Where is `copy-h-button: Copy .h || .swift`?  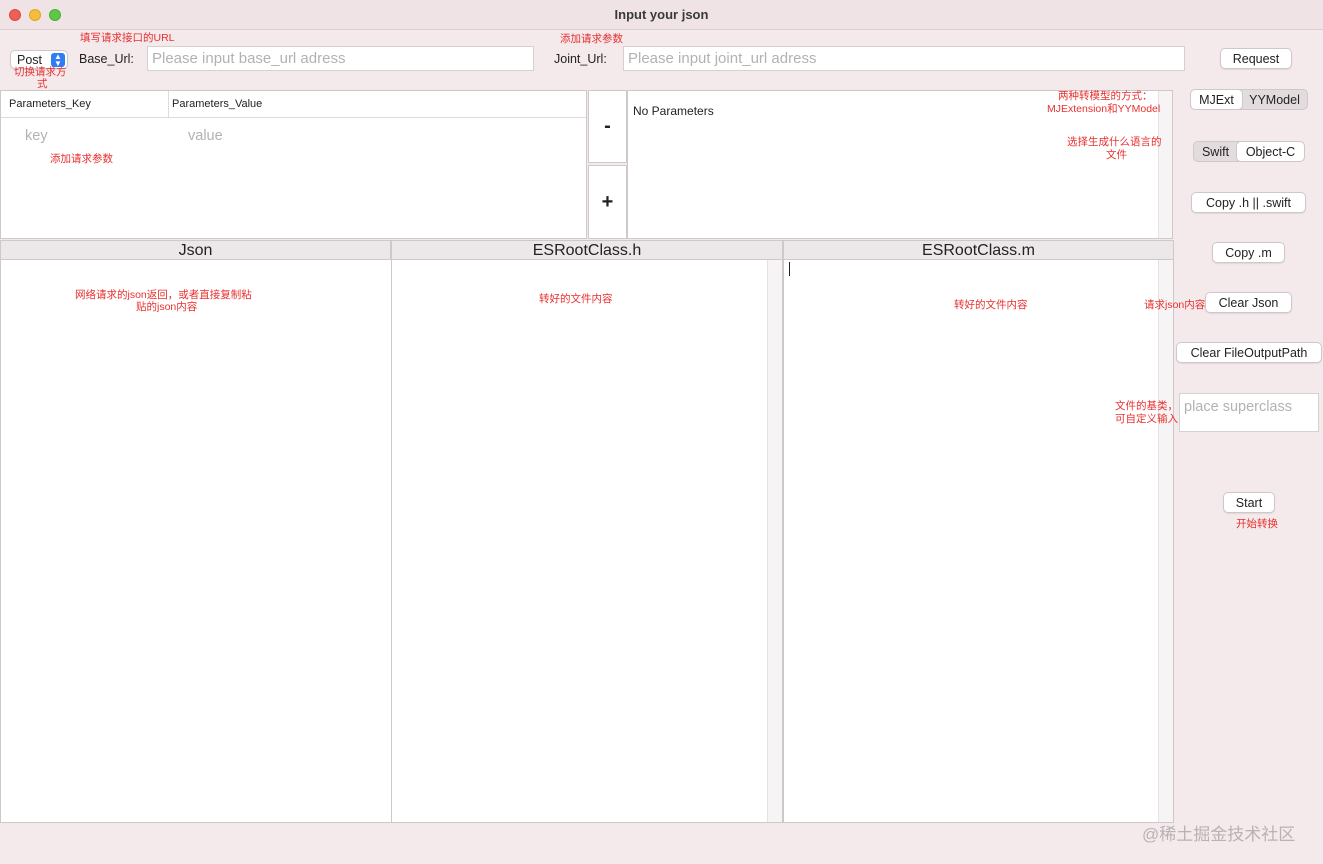
copy-h-button: Copy .h || .swift is located at coordinates (1248, 202).